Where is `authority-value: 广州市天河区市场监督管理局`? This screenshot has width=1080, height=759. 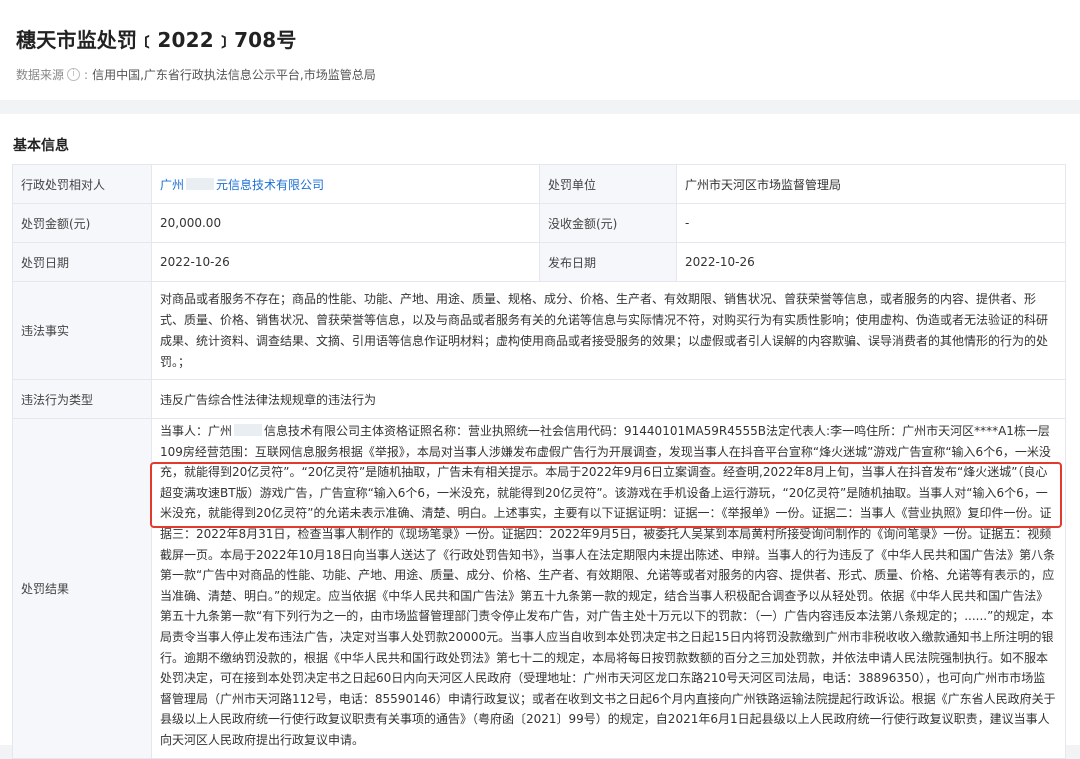 authority-value: 广州市天河区市场监督管理局 is located at coordinates (871, 184).